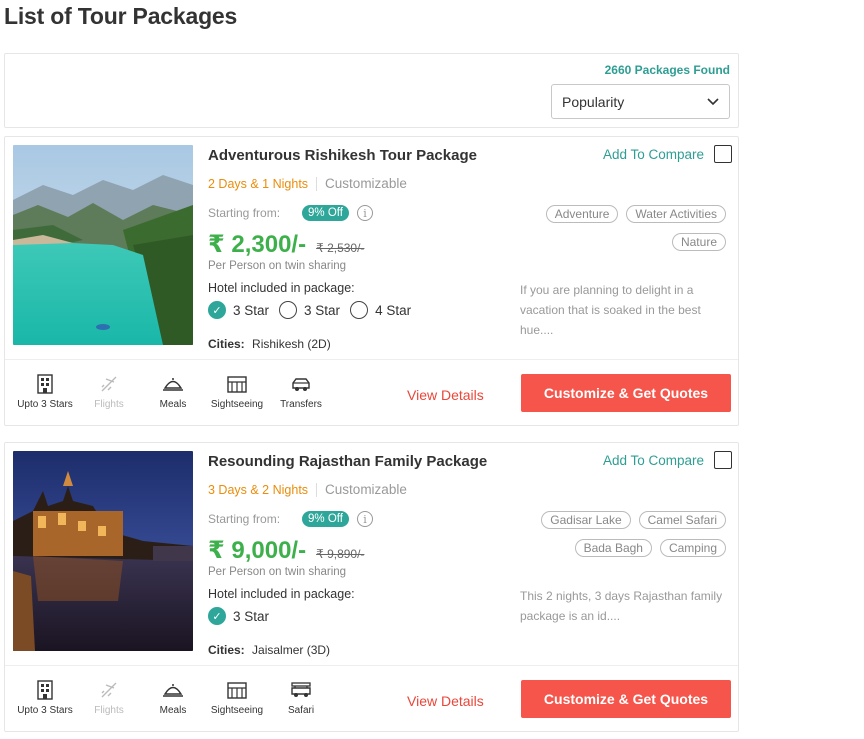 This screenshot has height=739, width=864. I want to click on hotel-option: 4 Star, so click(380, 310).